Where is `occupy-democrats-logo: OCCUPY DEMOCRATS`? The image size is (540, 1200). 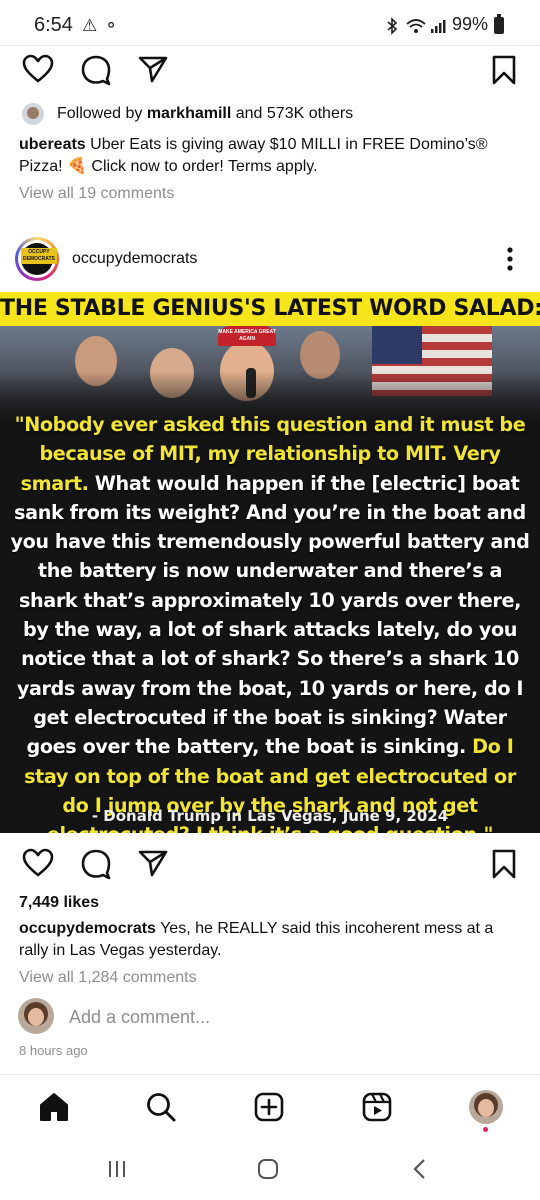 occupy-democrats-logo: OCCUPY DEMOCRATS is located at coordinates (39, 259).